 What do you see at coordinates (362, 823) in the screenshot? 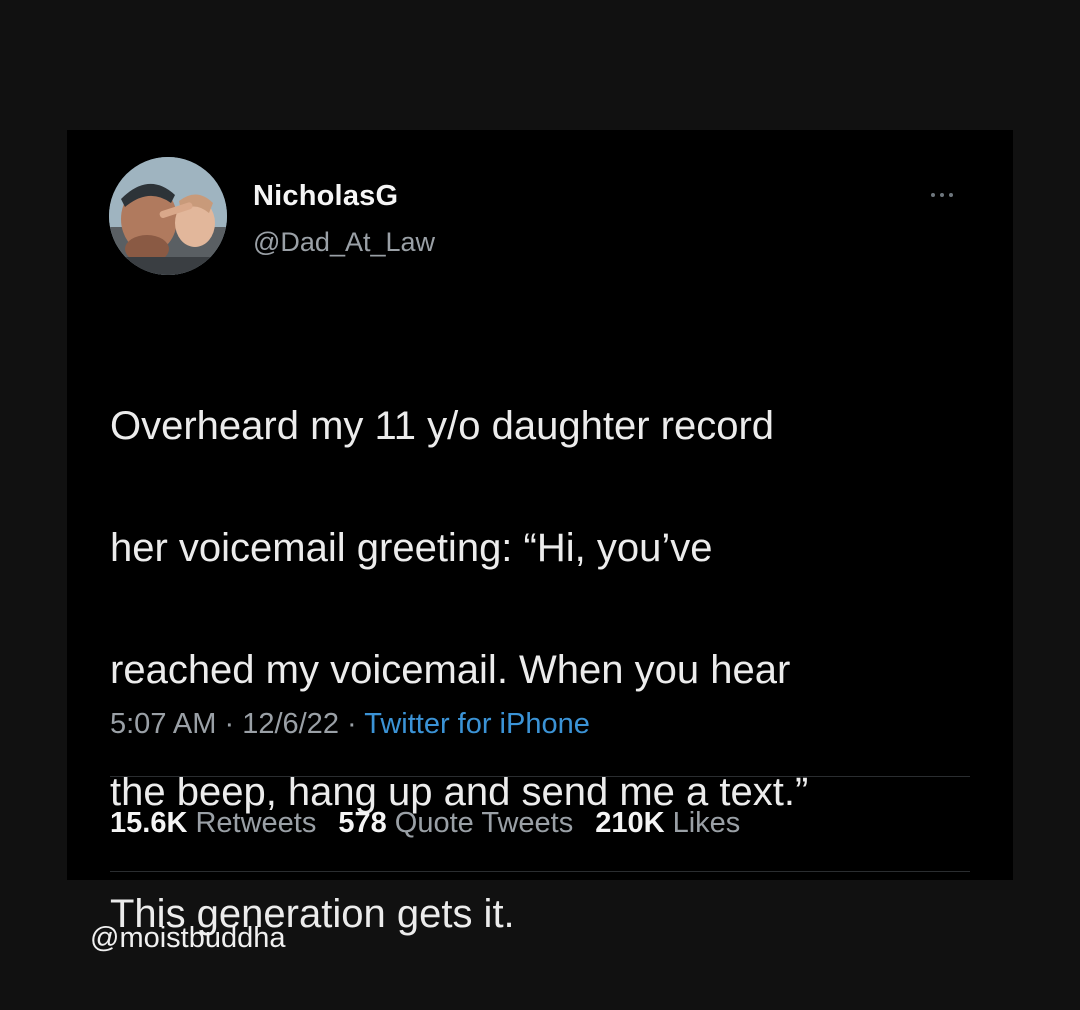
I see `quote-tweets-count: 578` at bounding box center [362, 823].